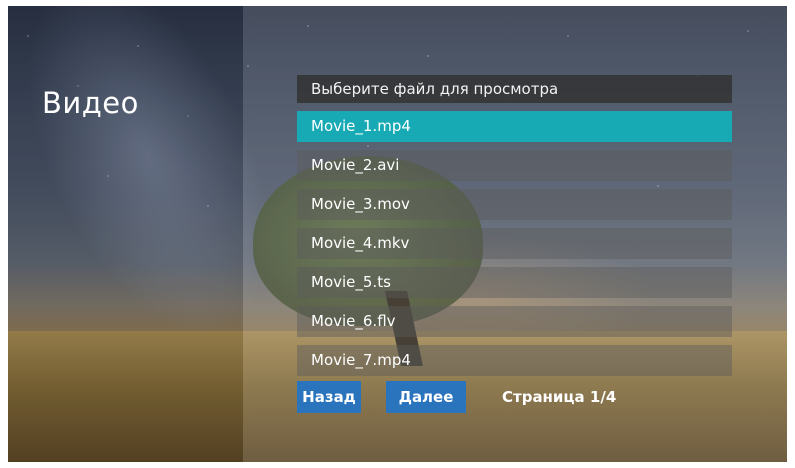 This screenshot has height=468, width=795. Describe the element at coordinates (514, 282) in the screenshot. I see `list-item: Movie_5.ts` at that location.